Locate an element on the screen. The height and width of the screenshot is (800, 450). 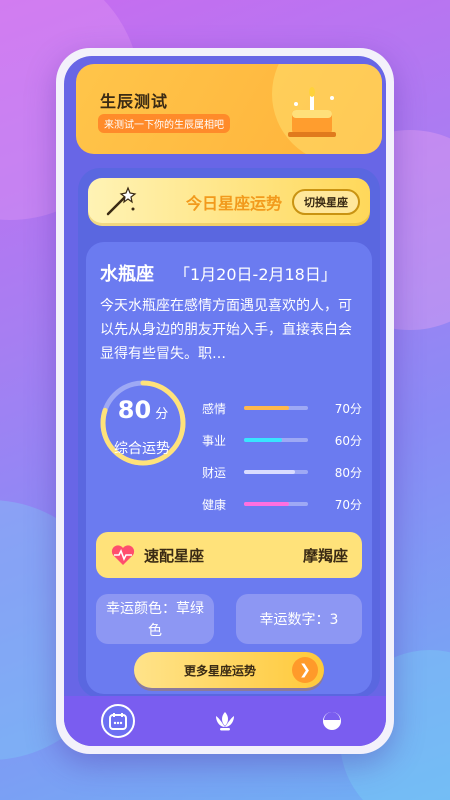
lucky-number: 幸运数字：3 is located at coordinates (299, 619).